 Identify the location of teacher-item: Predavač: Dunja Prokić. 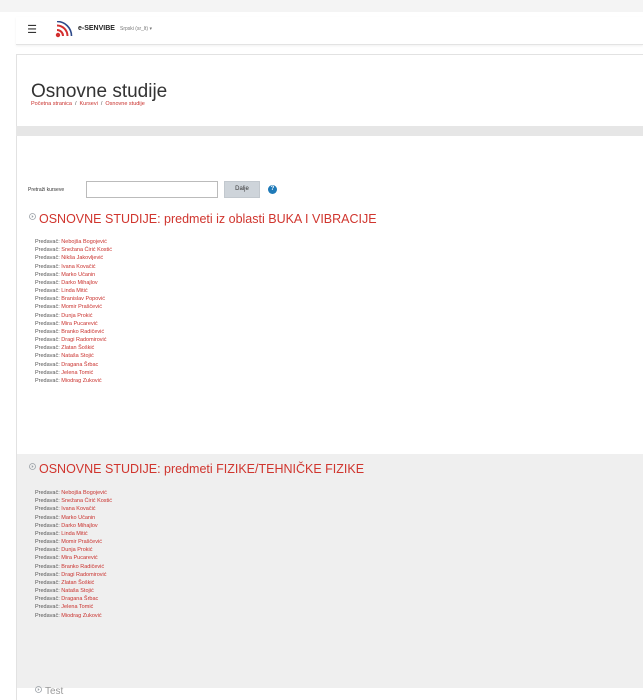
(73, 316).